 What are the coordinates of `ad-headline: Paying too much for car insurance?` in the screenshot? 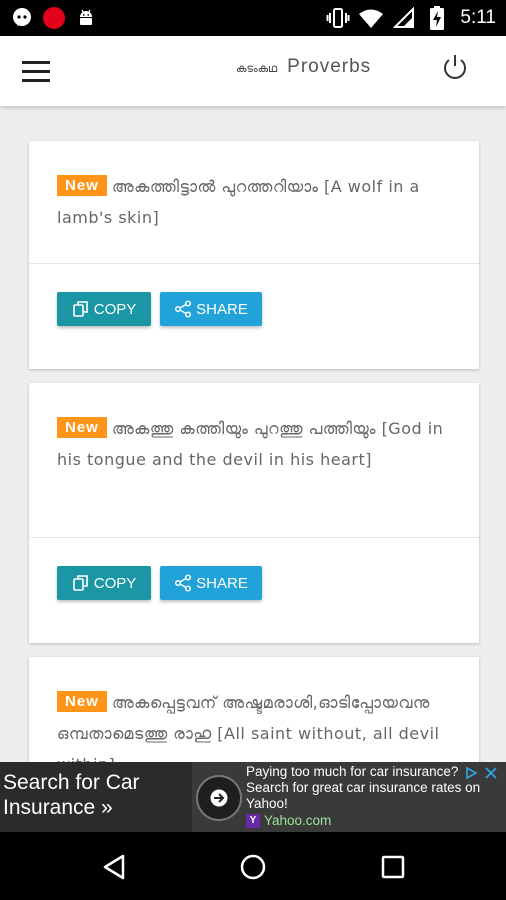 It's located at (368, 772).